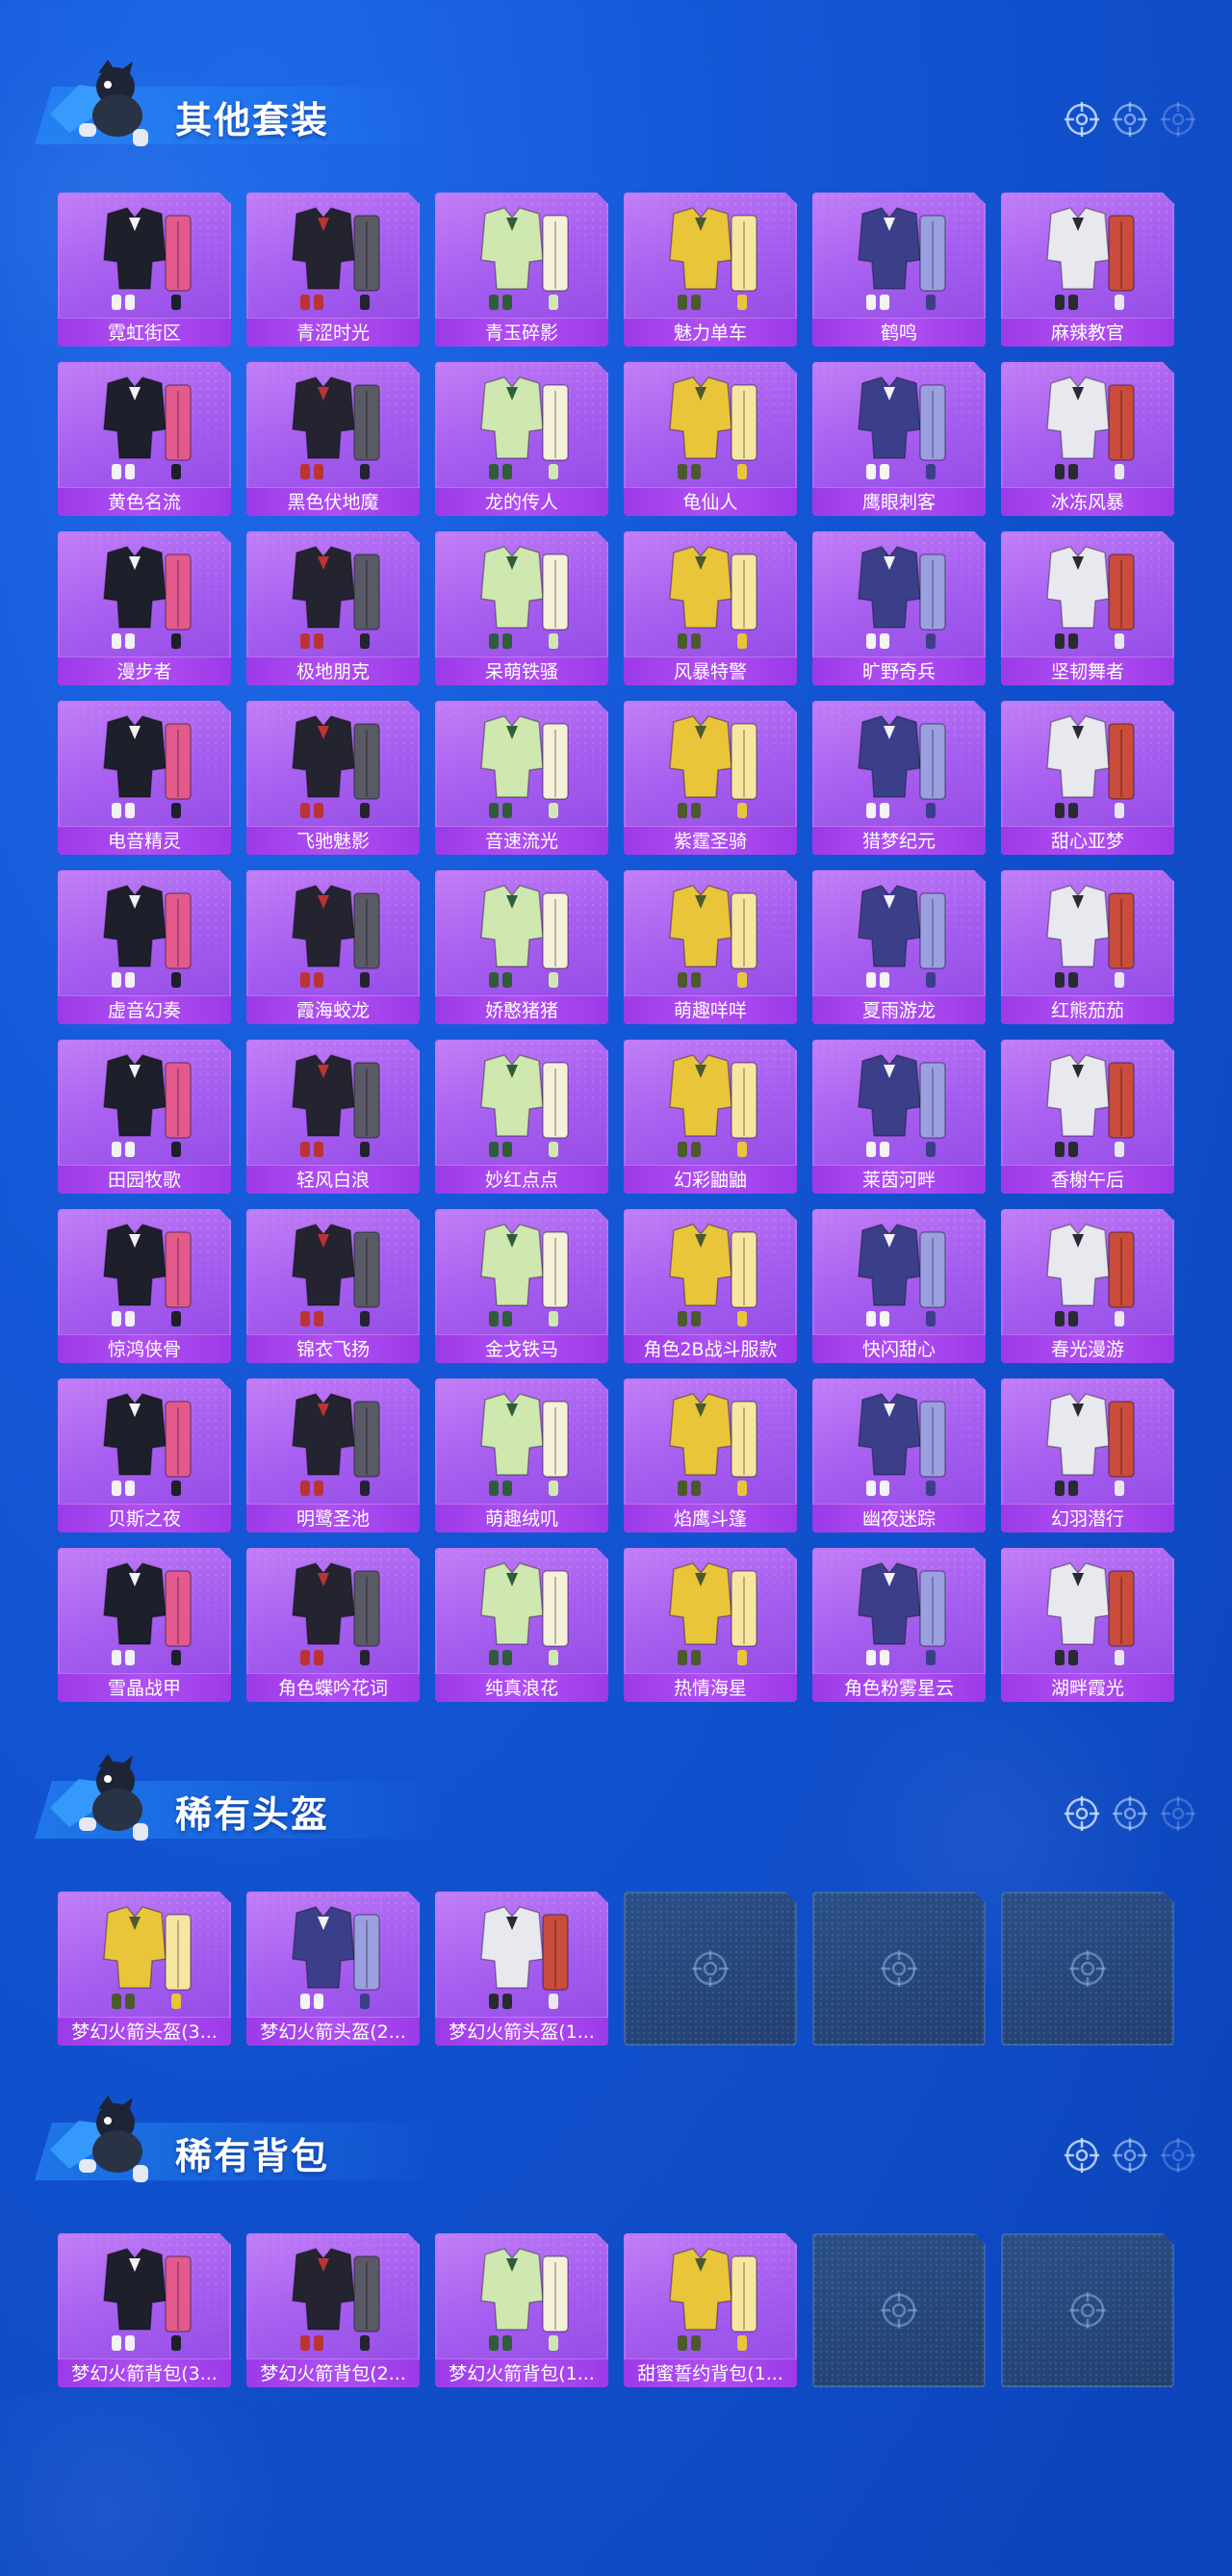 This screenshot has height=2576, width=1232. Describe the element at coordinates (333, 947) in the screenshot. I see `item-card: 霞海蛟龙` at that location.